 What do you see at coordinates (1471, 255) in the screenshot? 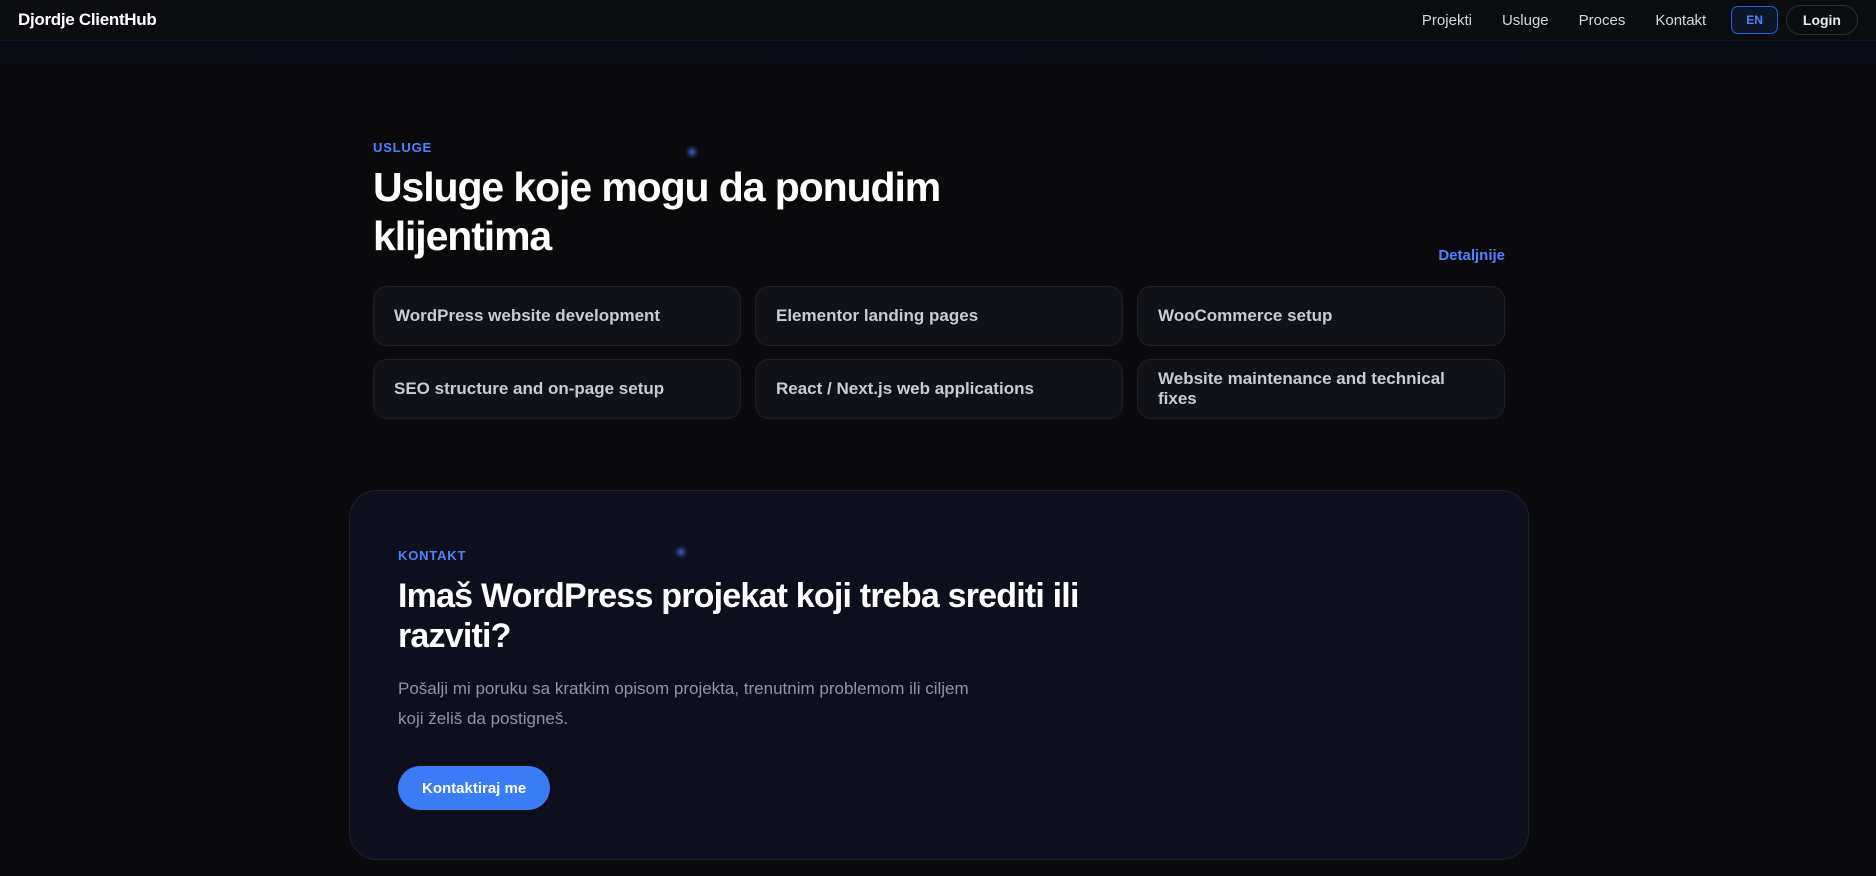
I see `details-link: Detaljnije` at bounding box center [1471, 255].